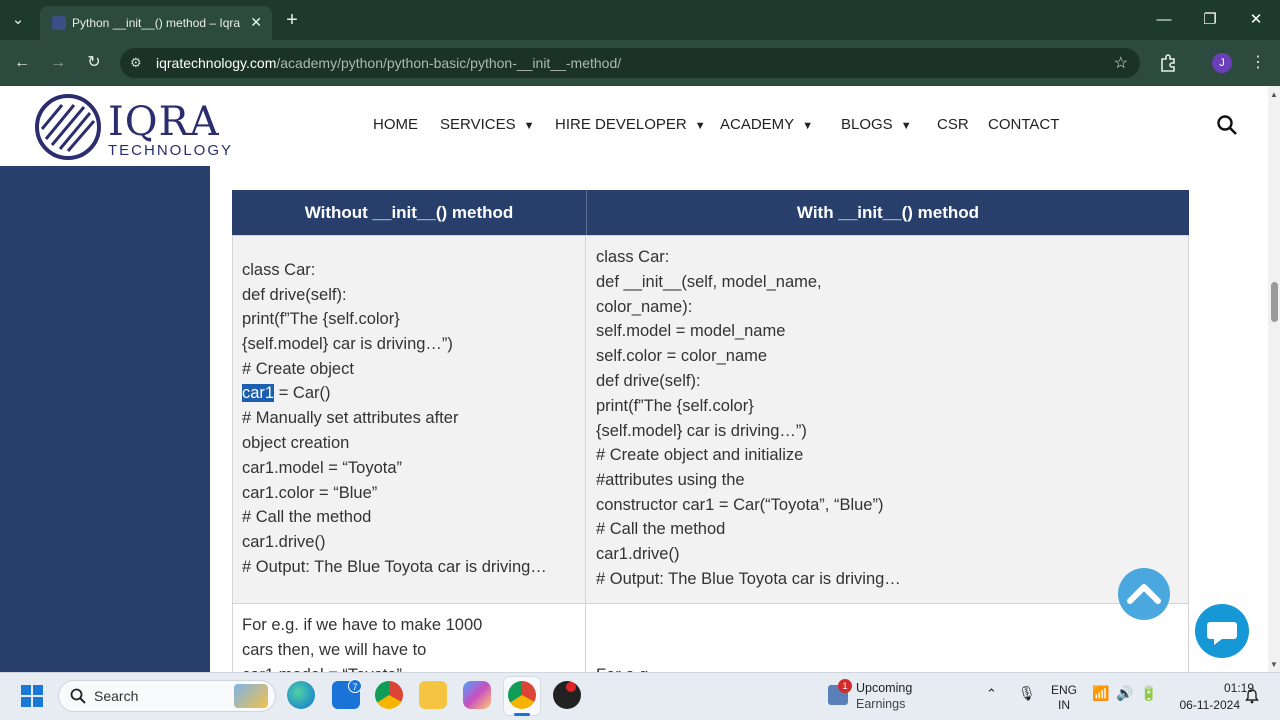 Image resolution: width=1280 pixels, height=720 pixels. I want to click on active-app-indicator, so click(522, 714).